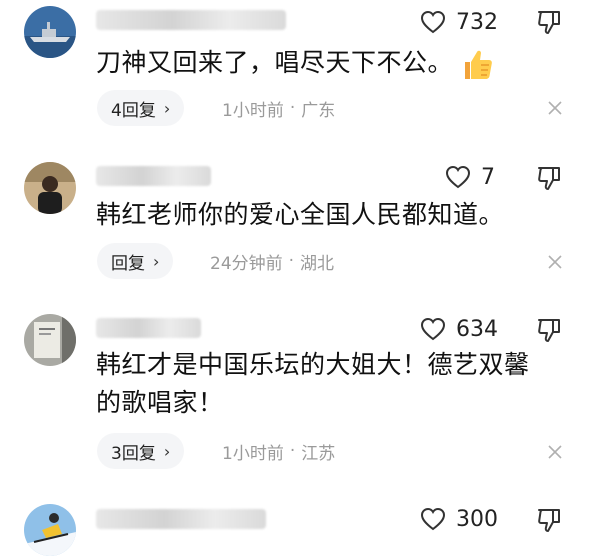 Image resolution: width=600 pixels, height=556 pixels. I want to click on comment-meta: 24分钟前 · 湖北, so click(272, 262).